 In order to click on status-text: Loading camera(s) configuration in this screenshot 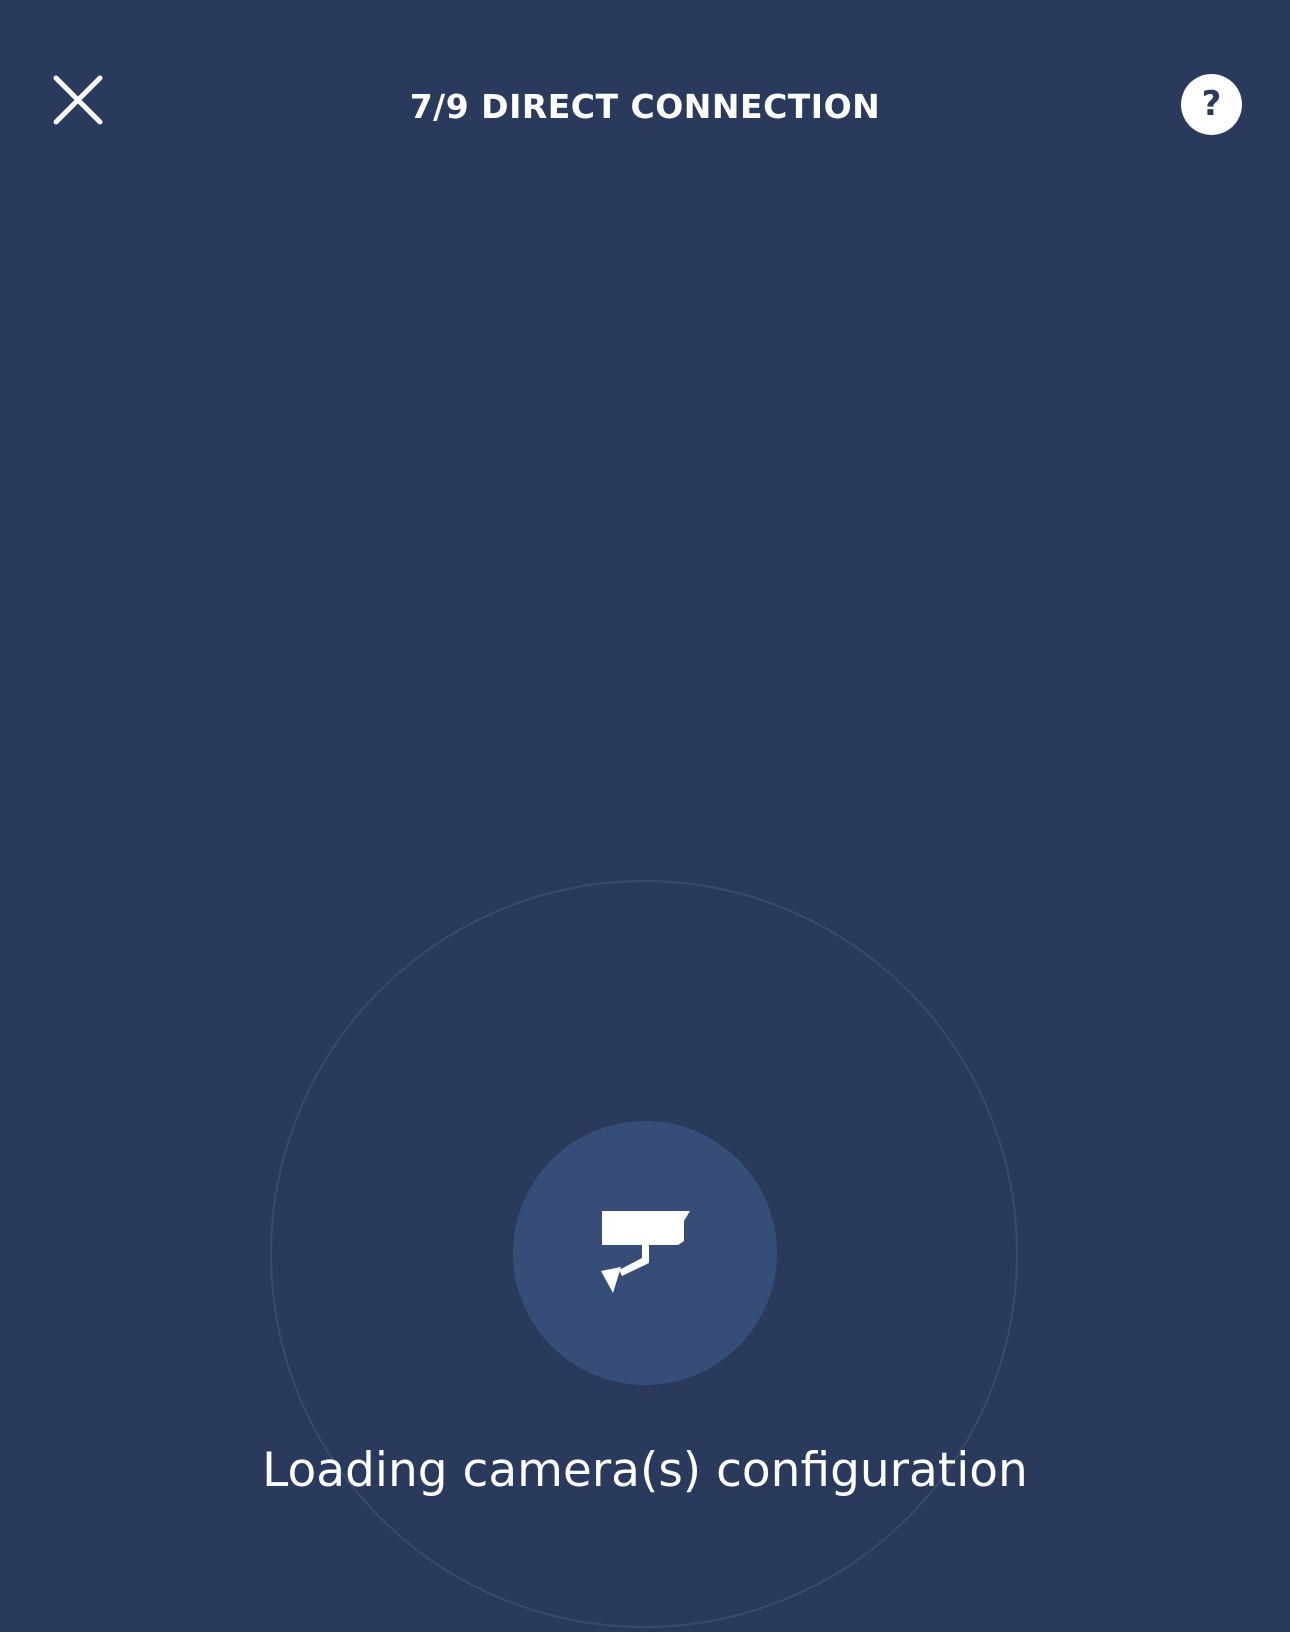, I will do `click(645, 1470)`.